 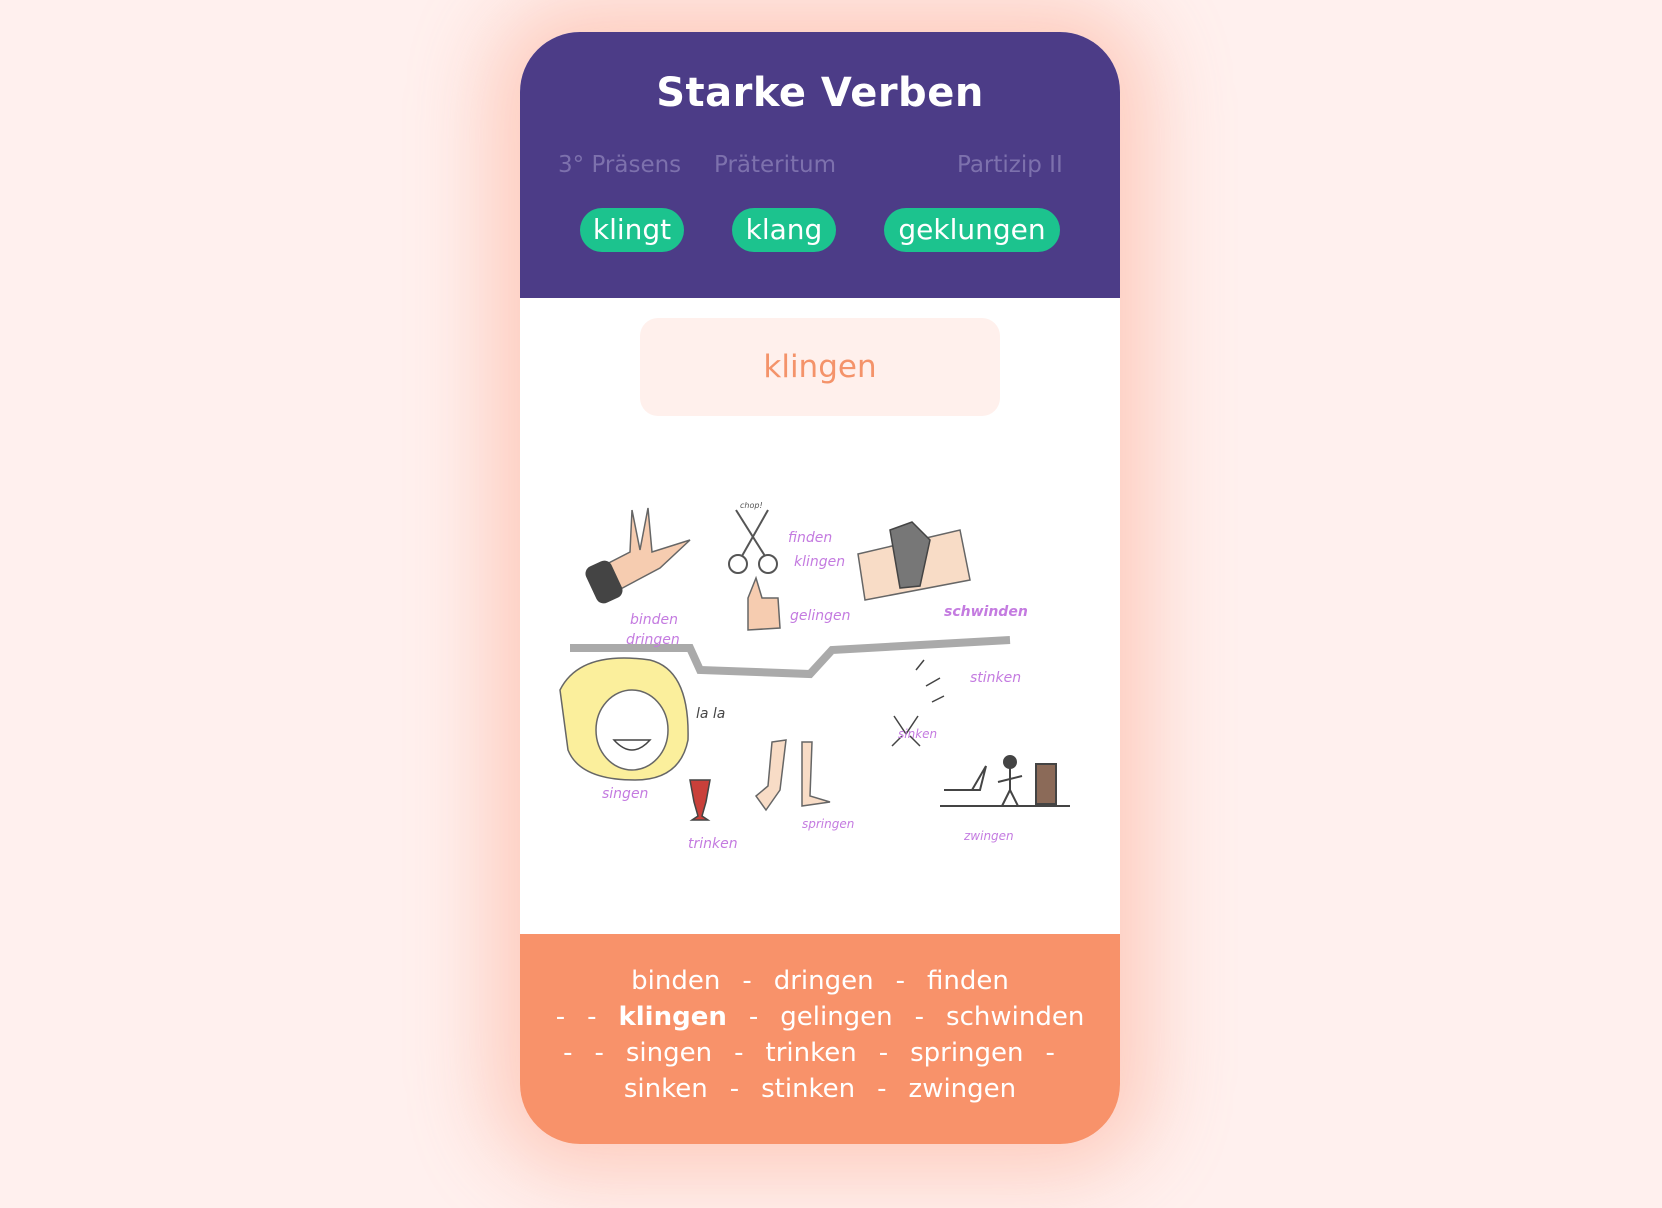 I want to click on arm-drawing, so click(x=914, y=561).